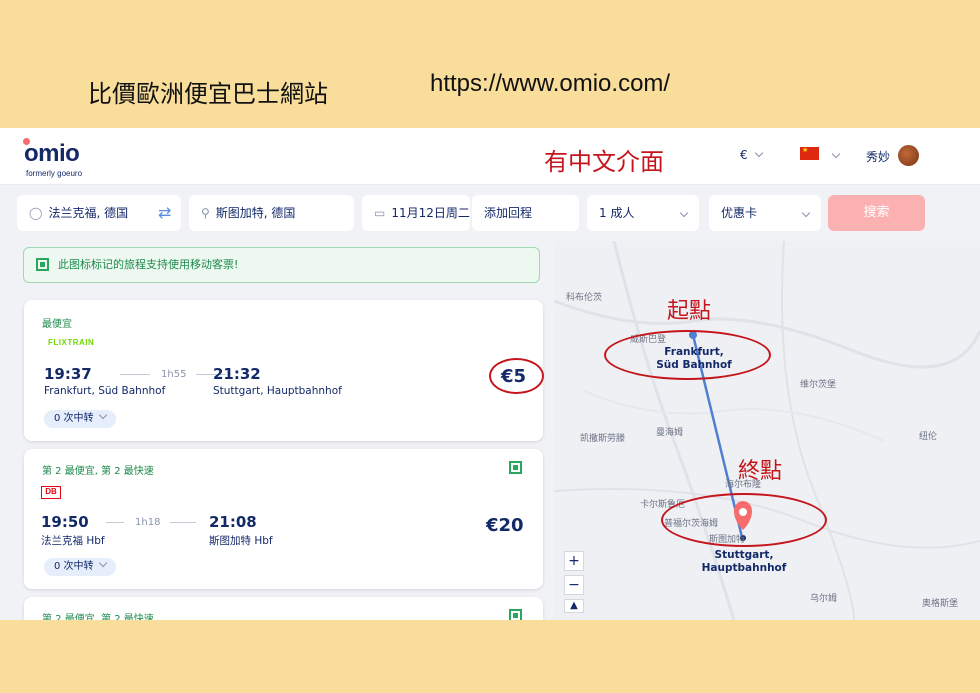  I want to click on passengers-select: 1 成人, so click(643, 213).